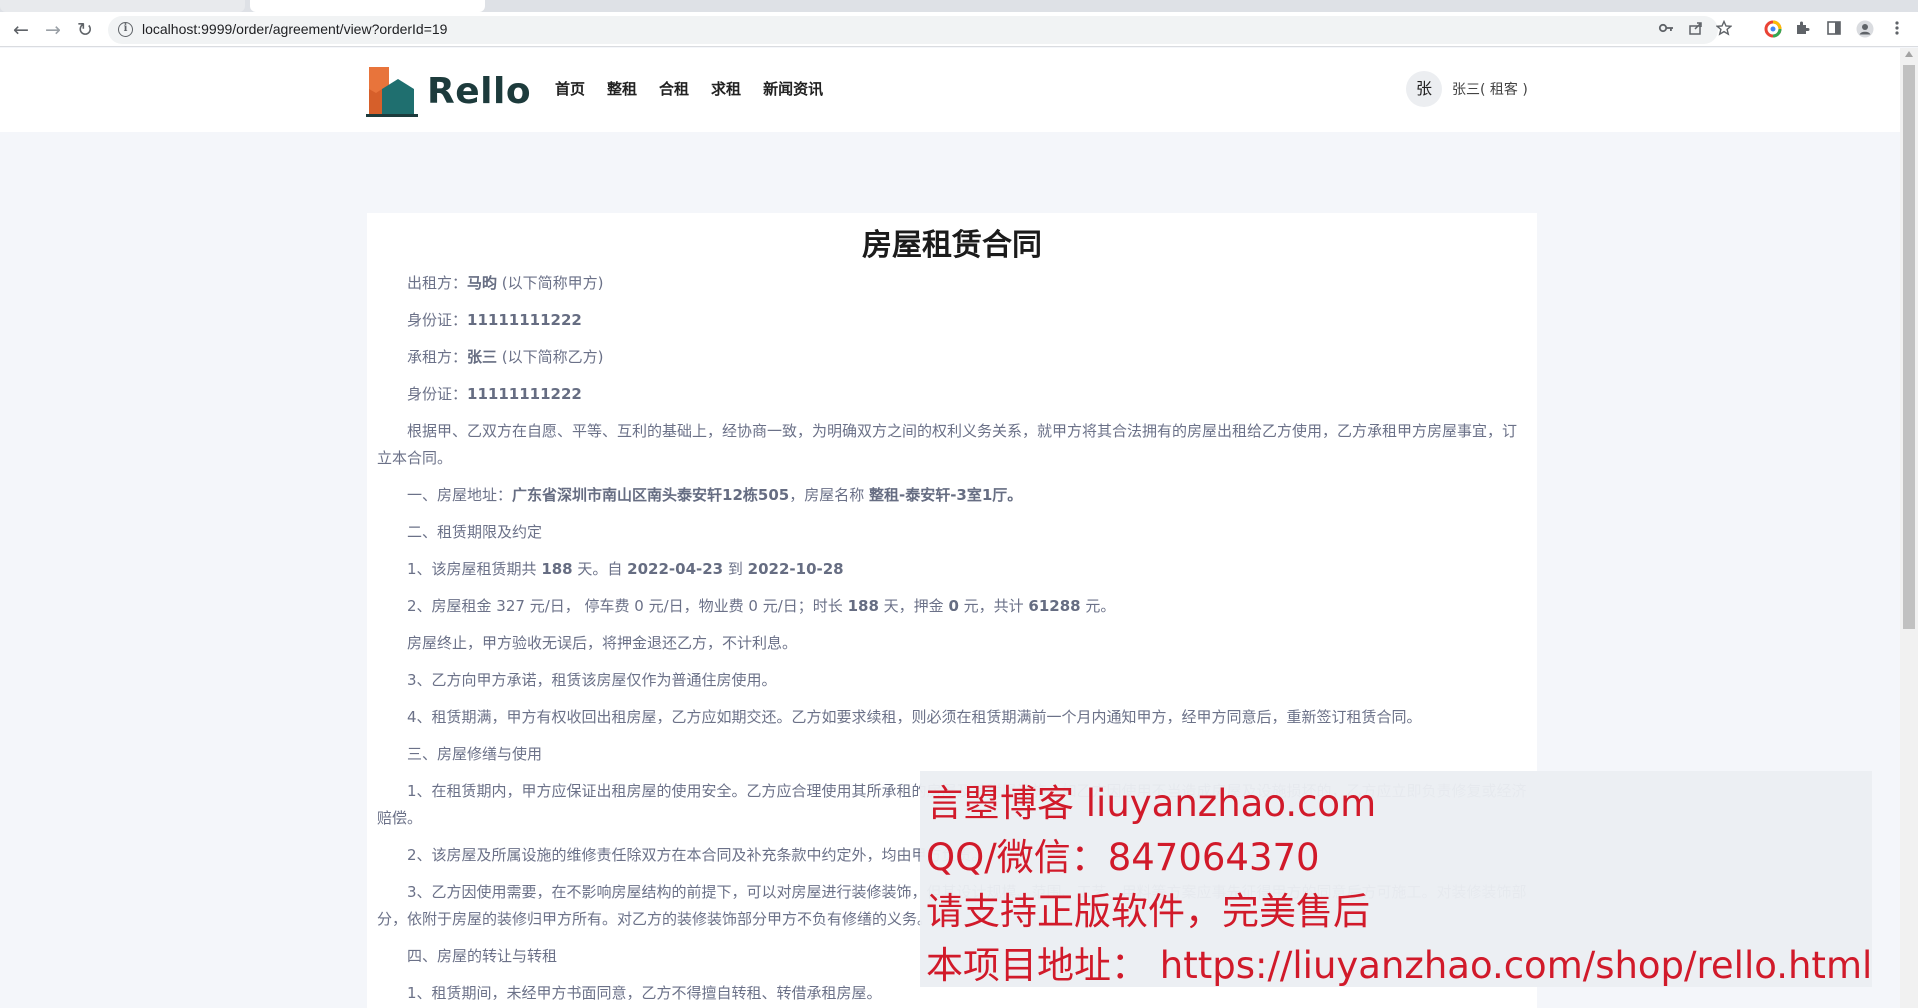  I want to click on share-icon, so click(1696, 30).